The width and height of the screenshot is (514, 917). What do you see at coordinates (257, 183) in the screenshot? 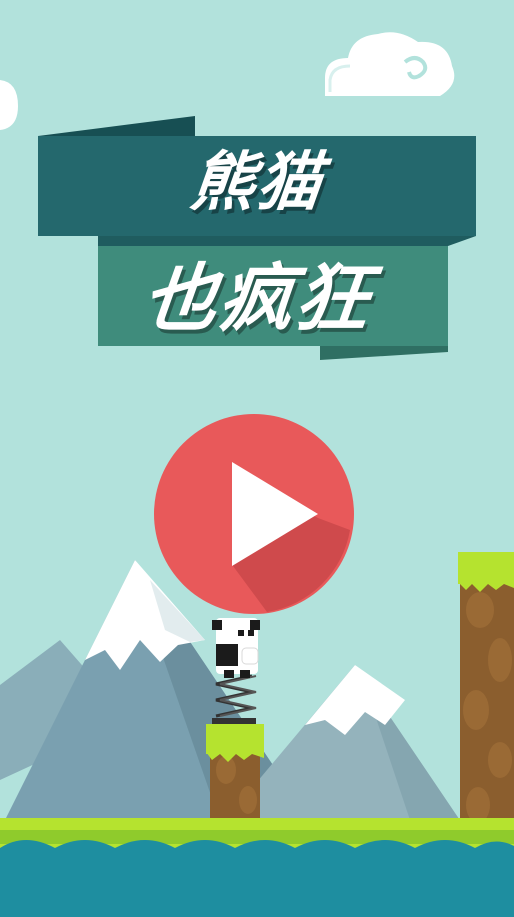
I see `title-line-1: 熊猫` at bounding box center [257, 183].